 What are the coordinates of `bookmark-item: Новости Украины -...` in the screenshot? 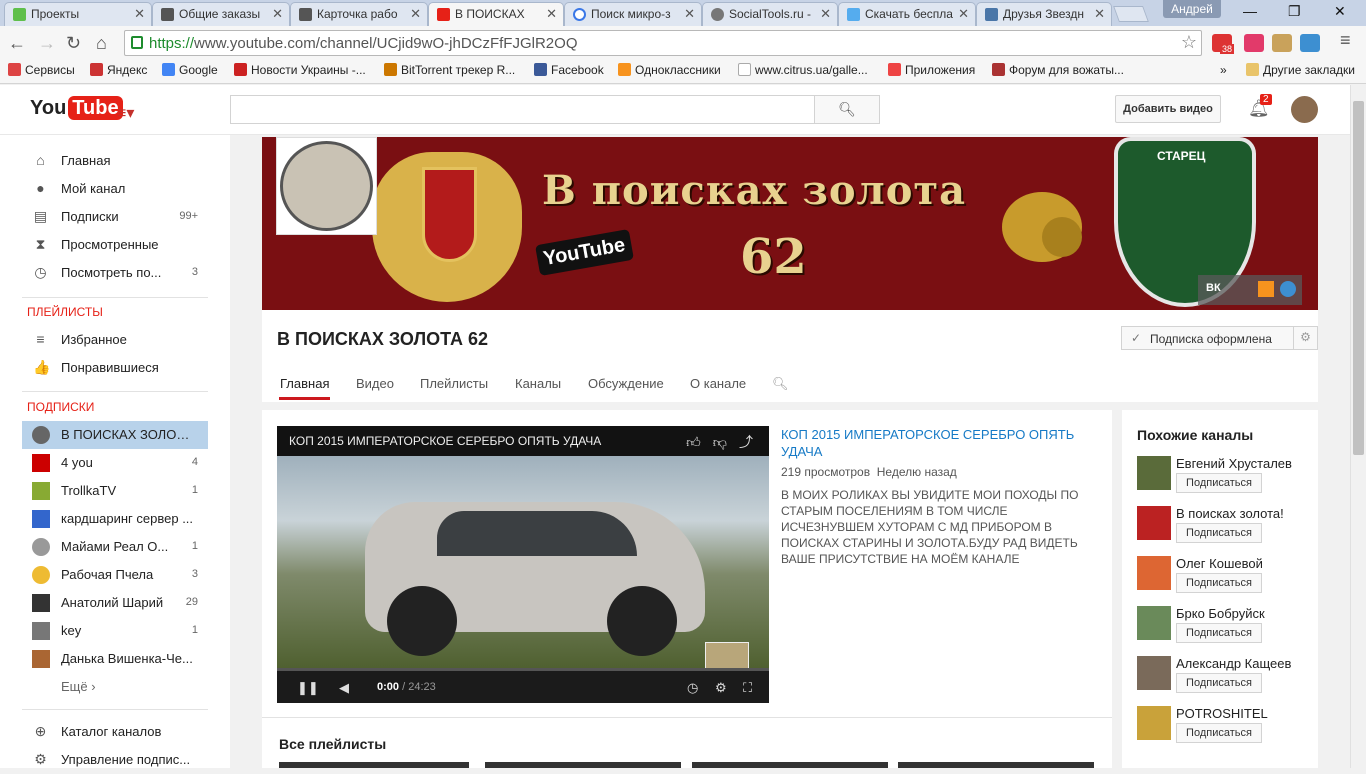 It's located at (300, 70).